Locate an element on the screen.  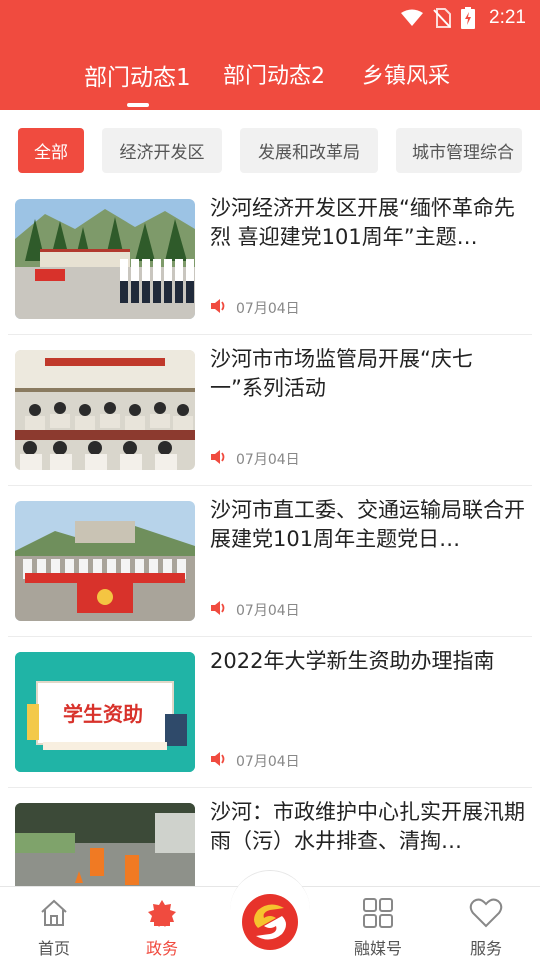
heart-icon is located at coordinates (486, 913).